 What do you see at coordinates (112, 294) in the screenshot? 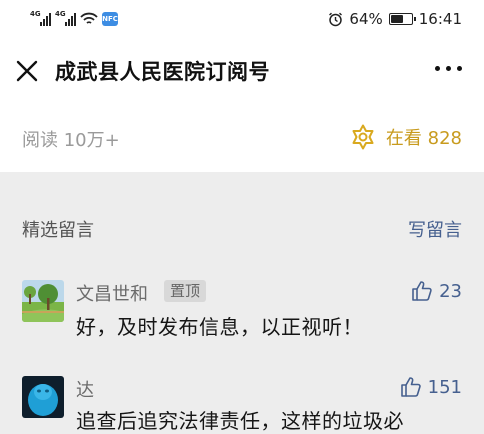
I see `commenter-name: 文昌世和` at bounding box center [112, 294].